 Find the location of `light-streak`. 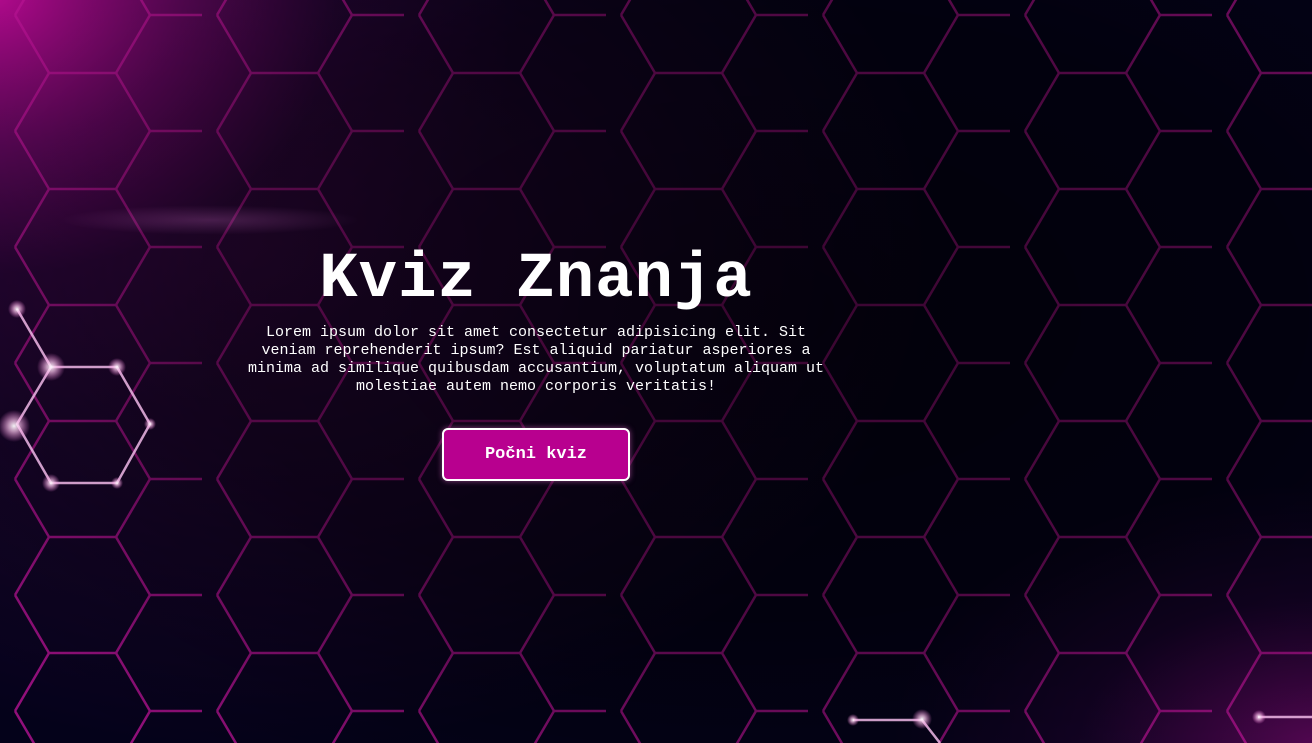

light-streak is located at coordinates (210, 220).